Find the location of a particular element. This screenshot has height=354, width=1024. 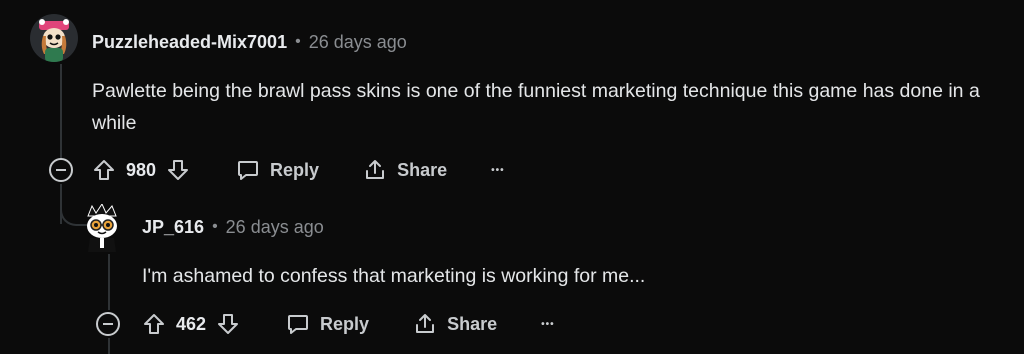

vote-score: 462 is located at coordinates (191, 323).